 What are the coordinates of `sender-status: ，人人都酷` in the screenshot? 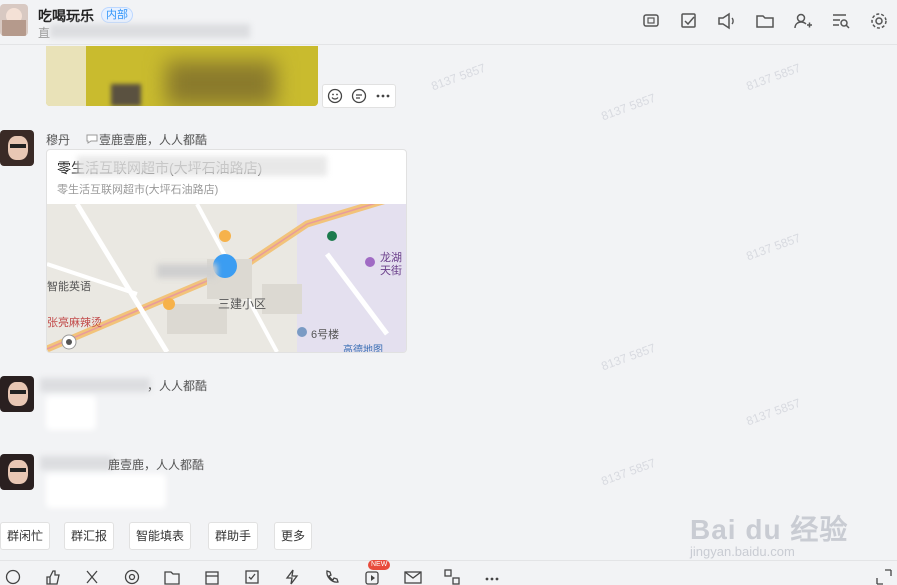 It's located at (177, 386).